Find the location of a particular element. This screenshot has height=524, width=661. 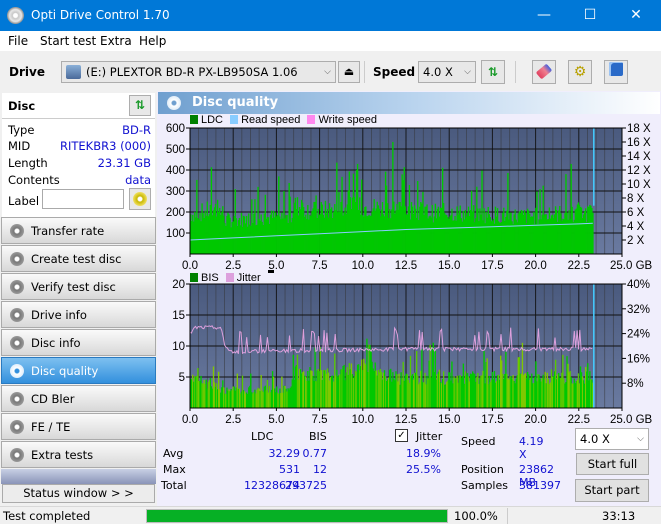

bis-ytick-label: 5 is located at coordinates (182, 378).